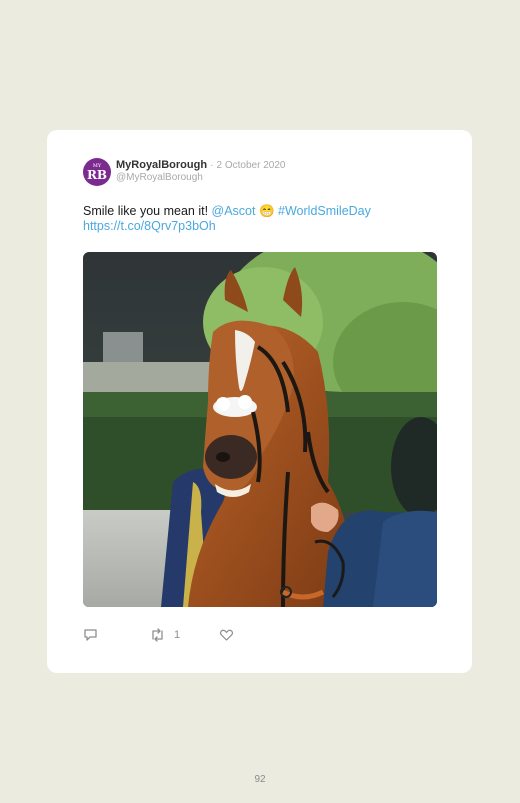  I want to click on retweet-icon, so click(157, 635).